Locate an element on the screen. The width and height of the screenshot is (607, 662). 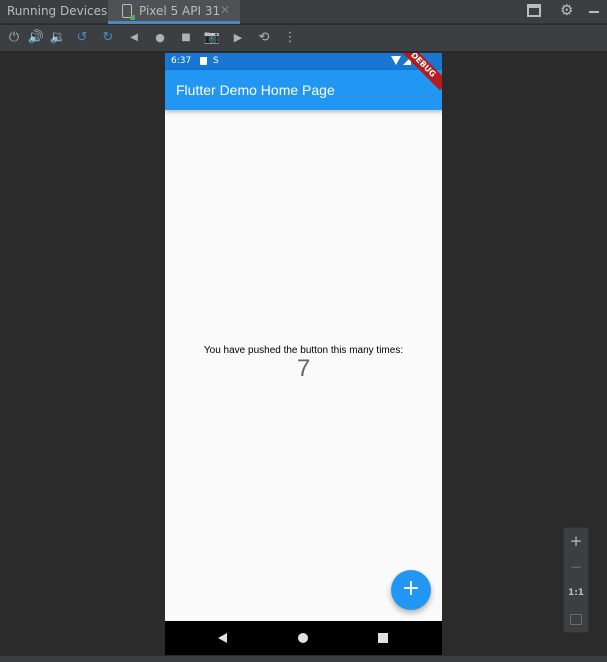
device-phone-icon is located at coordinates (128, 12).